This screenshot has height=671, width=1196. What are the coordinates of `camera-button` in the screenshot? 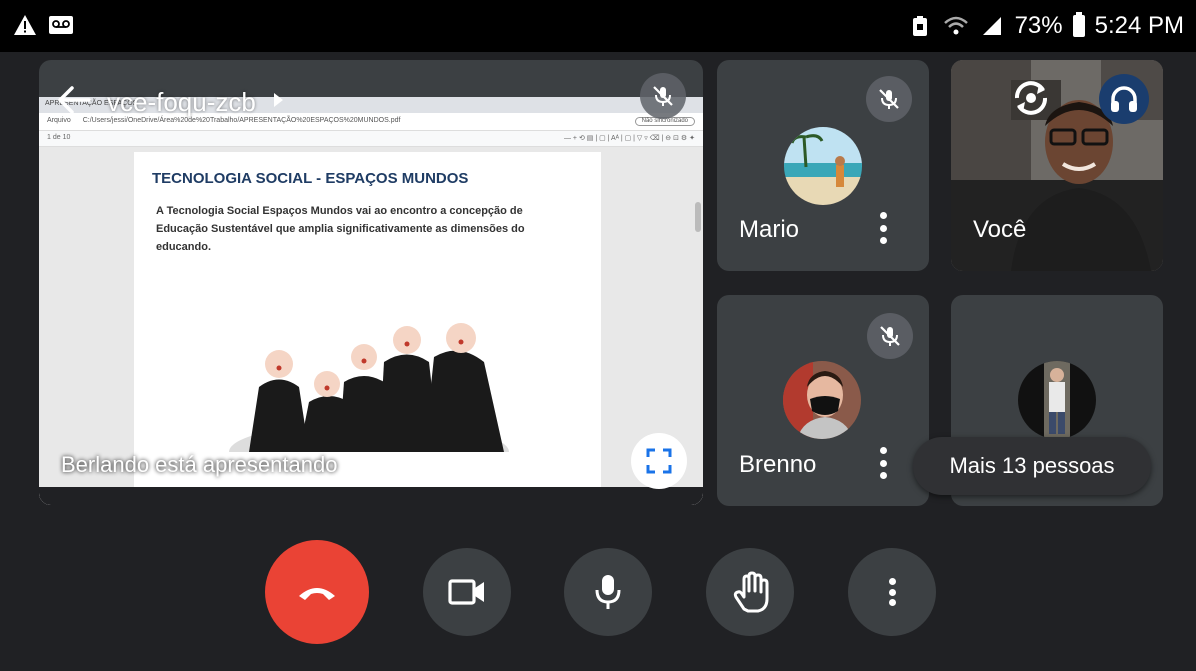 It's located at (467, 592).